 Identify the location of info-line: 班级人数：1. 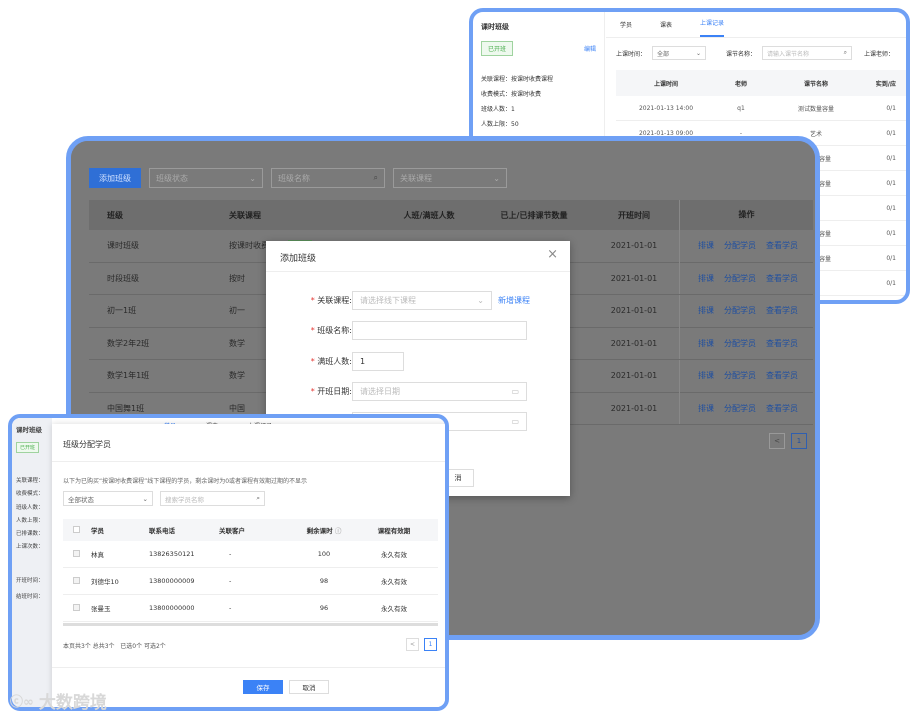
(498, 109).